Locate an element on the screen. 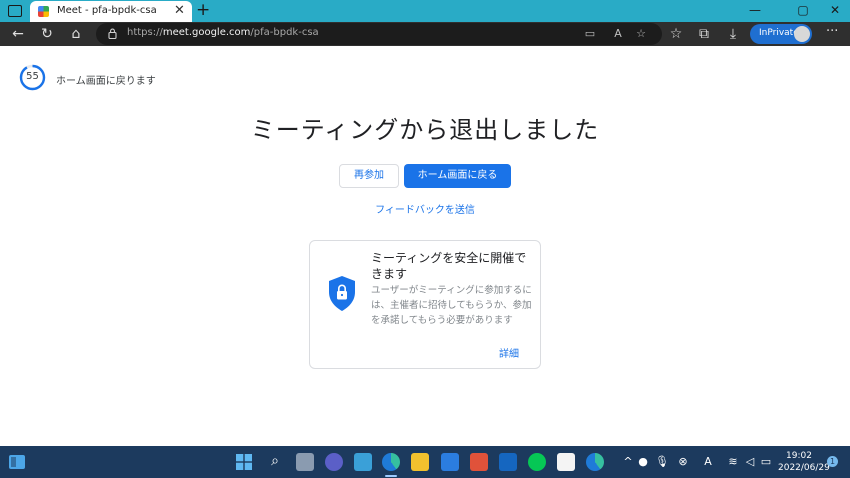 This screenshot has height=478, width=850. office-icon is located at coordinates (479, 462).